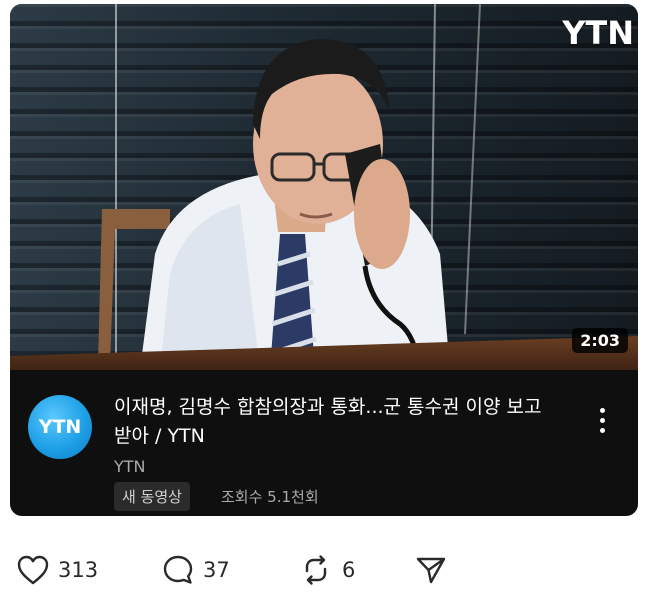 This screenshot has width=652, height=613. What do you see at coordinates (339, 422) in the screenshot?
I see `video-title: 이재명, 김명수 합참의장과 통화...군 통수권 이양 보고 받아 / YTN` at bounding box center [339, 422].